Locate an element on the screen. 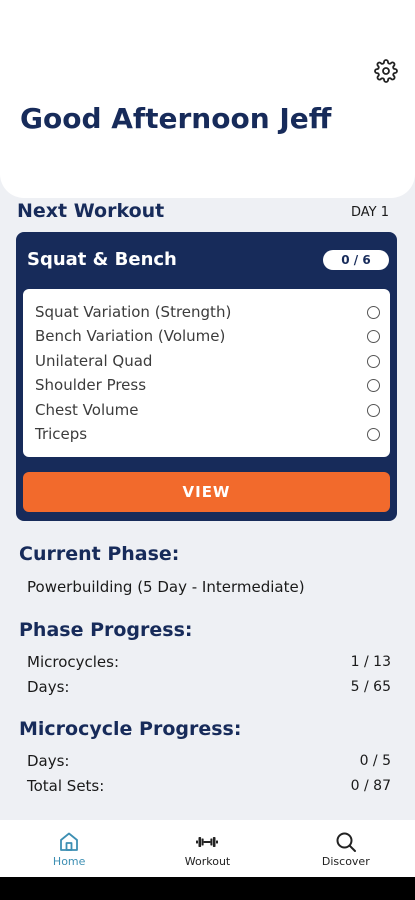 The height and width of the screenshot is (900, 415). exercise-label: Bench Variation (Volume) is located at coordinates (130, 336).